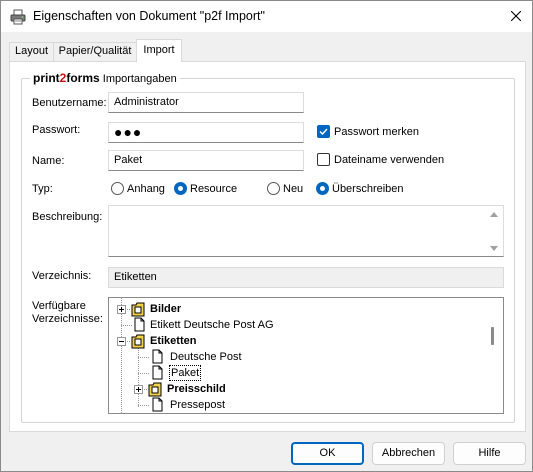 This screenshot has width=533, height=472. What do you see at coordinates (293, 189) in the screenshot?
I see `mode-radio-neu-label: Neu` at bounding box center [293, 189].